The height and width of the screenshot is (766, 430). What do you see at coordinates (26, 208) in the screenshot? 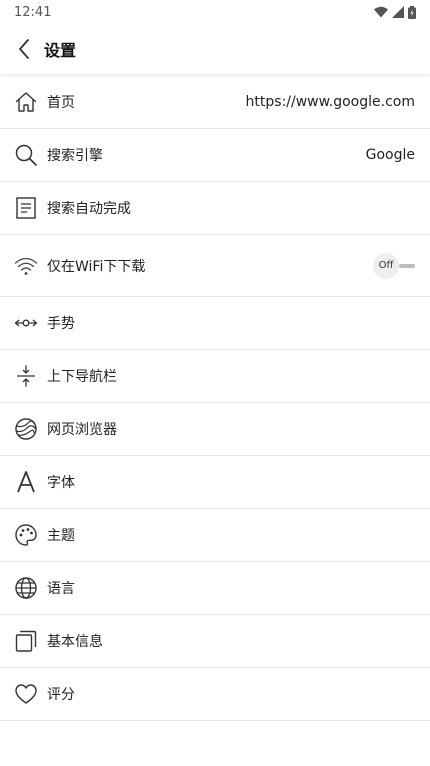
I see `document-lines-icon` at bounding box center [26, 208].